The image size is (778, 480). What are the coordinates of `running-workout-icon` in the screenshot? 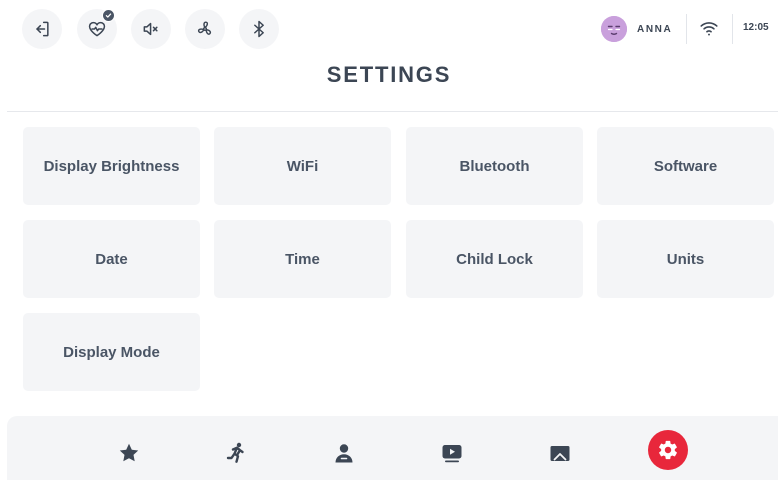 It's located at (235, 452).